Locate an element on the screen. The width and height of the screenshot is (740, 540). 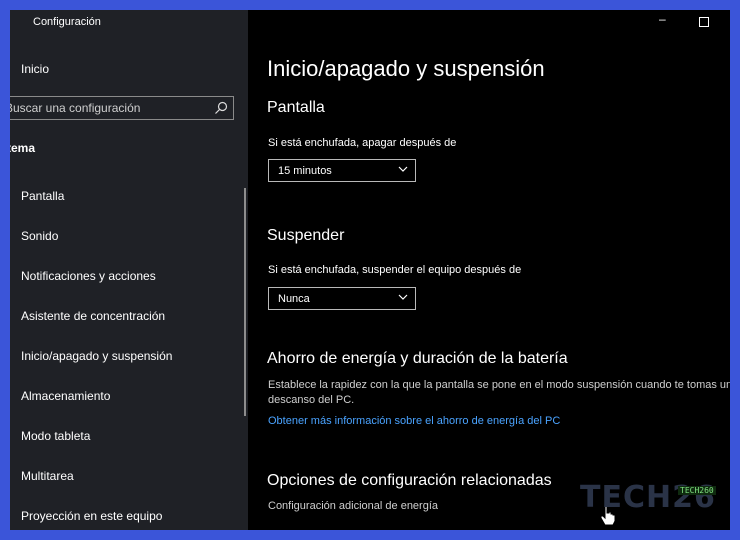
sidebar-item-pantalla: Pantalla is located at coordinates (42, 196).